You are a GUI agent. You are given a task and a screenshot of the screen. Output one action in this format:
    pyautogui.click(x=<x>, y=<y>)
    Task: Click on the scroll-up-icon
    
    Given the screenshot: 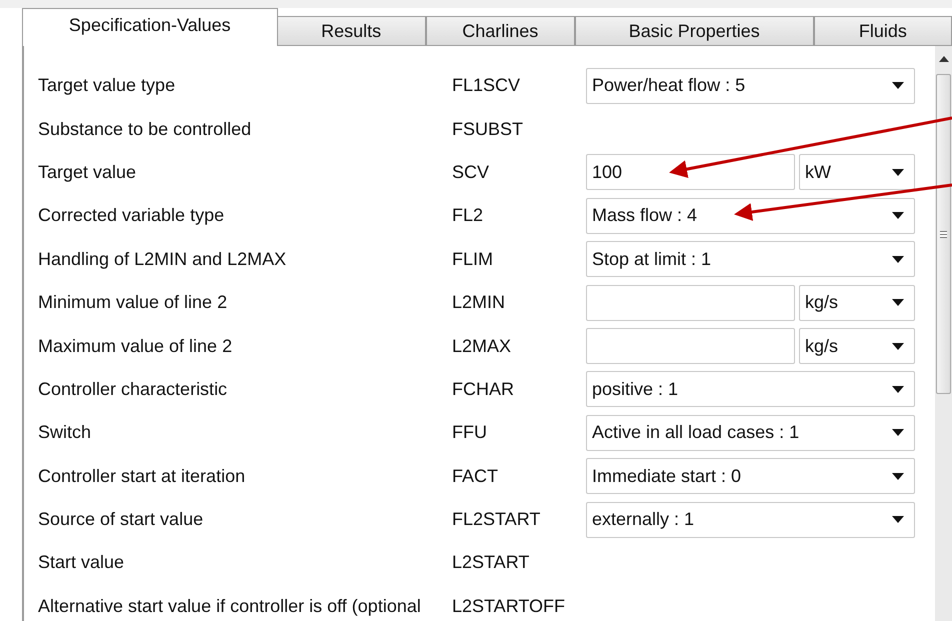 What is the action you would take?
    pyautogui.click(x=943, y=59)
    